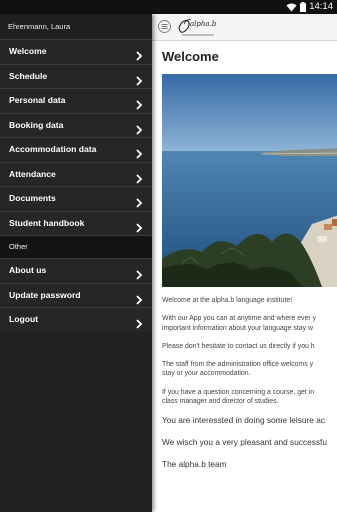 This screenshot has width=337, height=512. What do you see at coordinates (164, 26) in the screenshot?
I see `menu-icon` at bounding box center [164, 26].